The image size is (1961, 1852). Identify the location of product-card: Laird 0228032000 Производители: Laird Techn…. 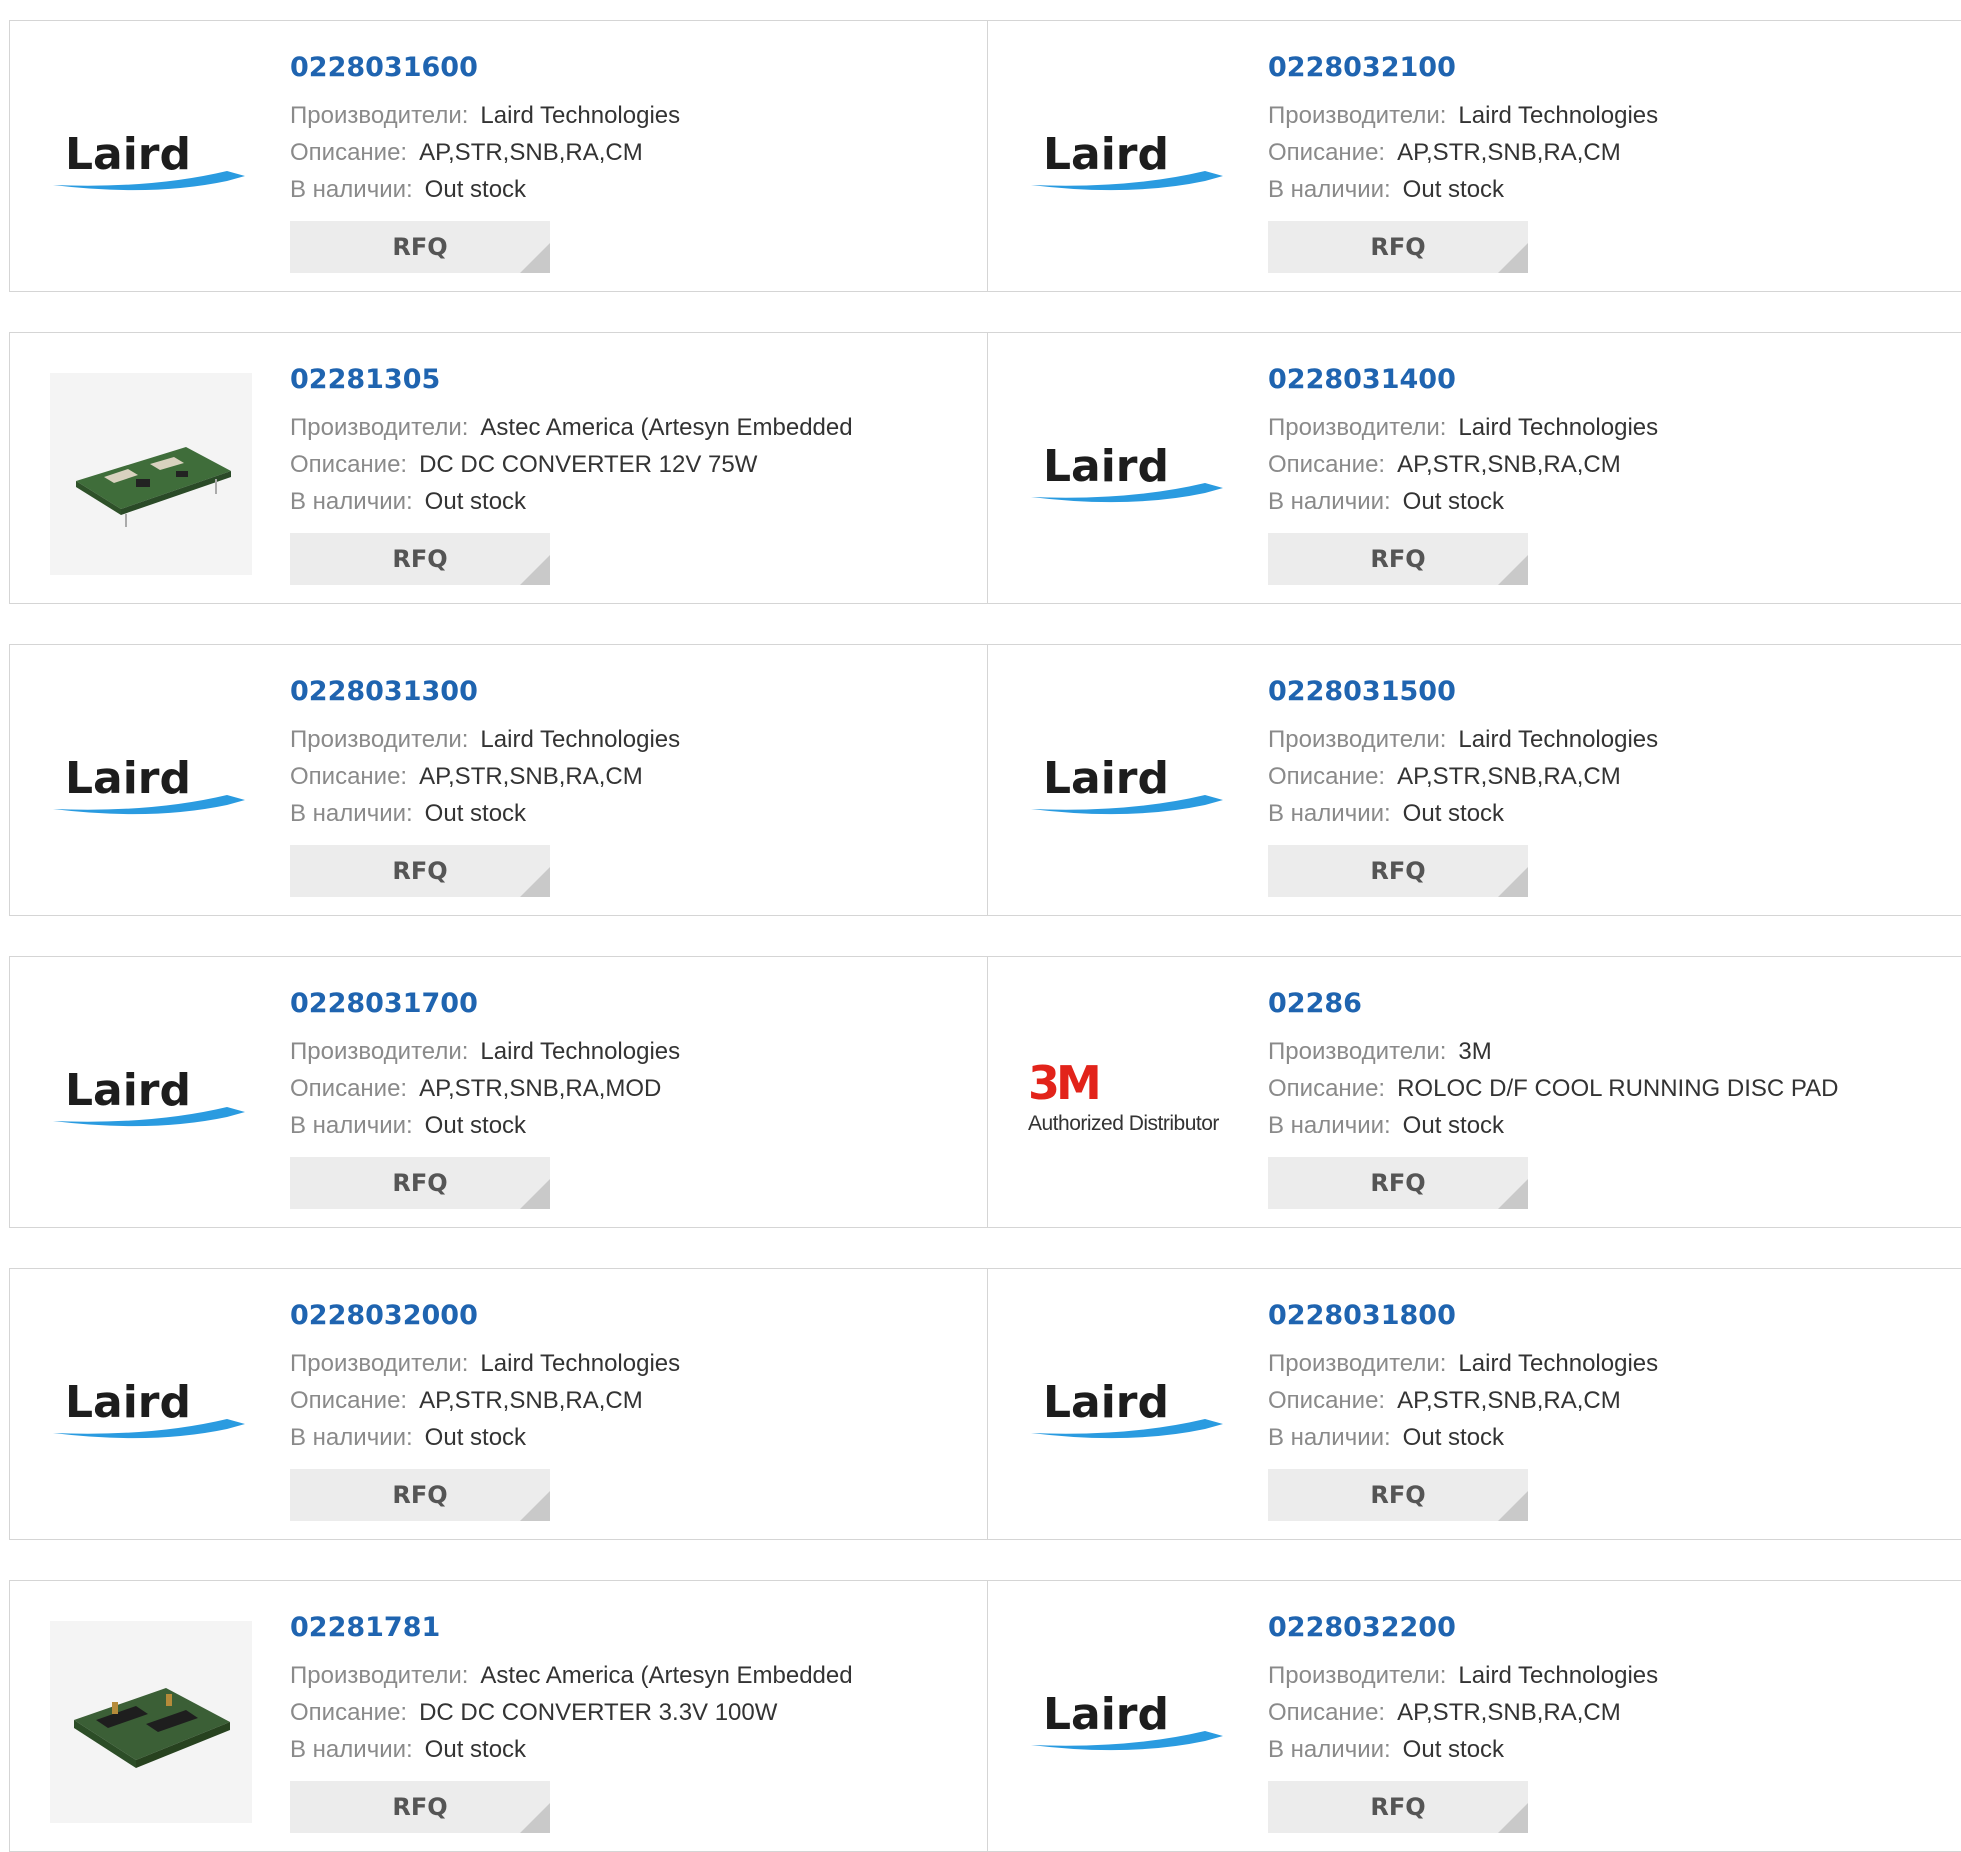
(499, 1404).